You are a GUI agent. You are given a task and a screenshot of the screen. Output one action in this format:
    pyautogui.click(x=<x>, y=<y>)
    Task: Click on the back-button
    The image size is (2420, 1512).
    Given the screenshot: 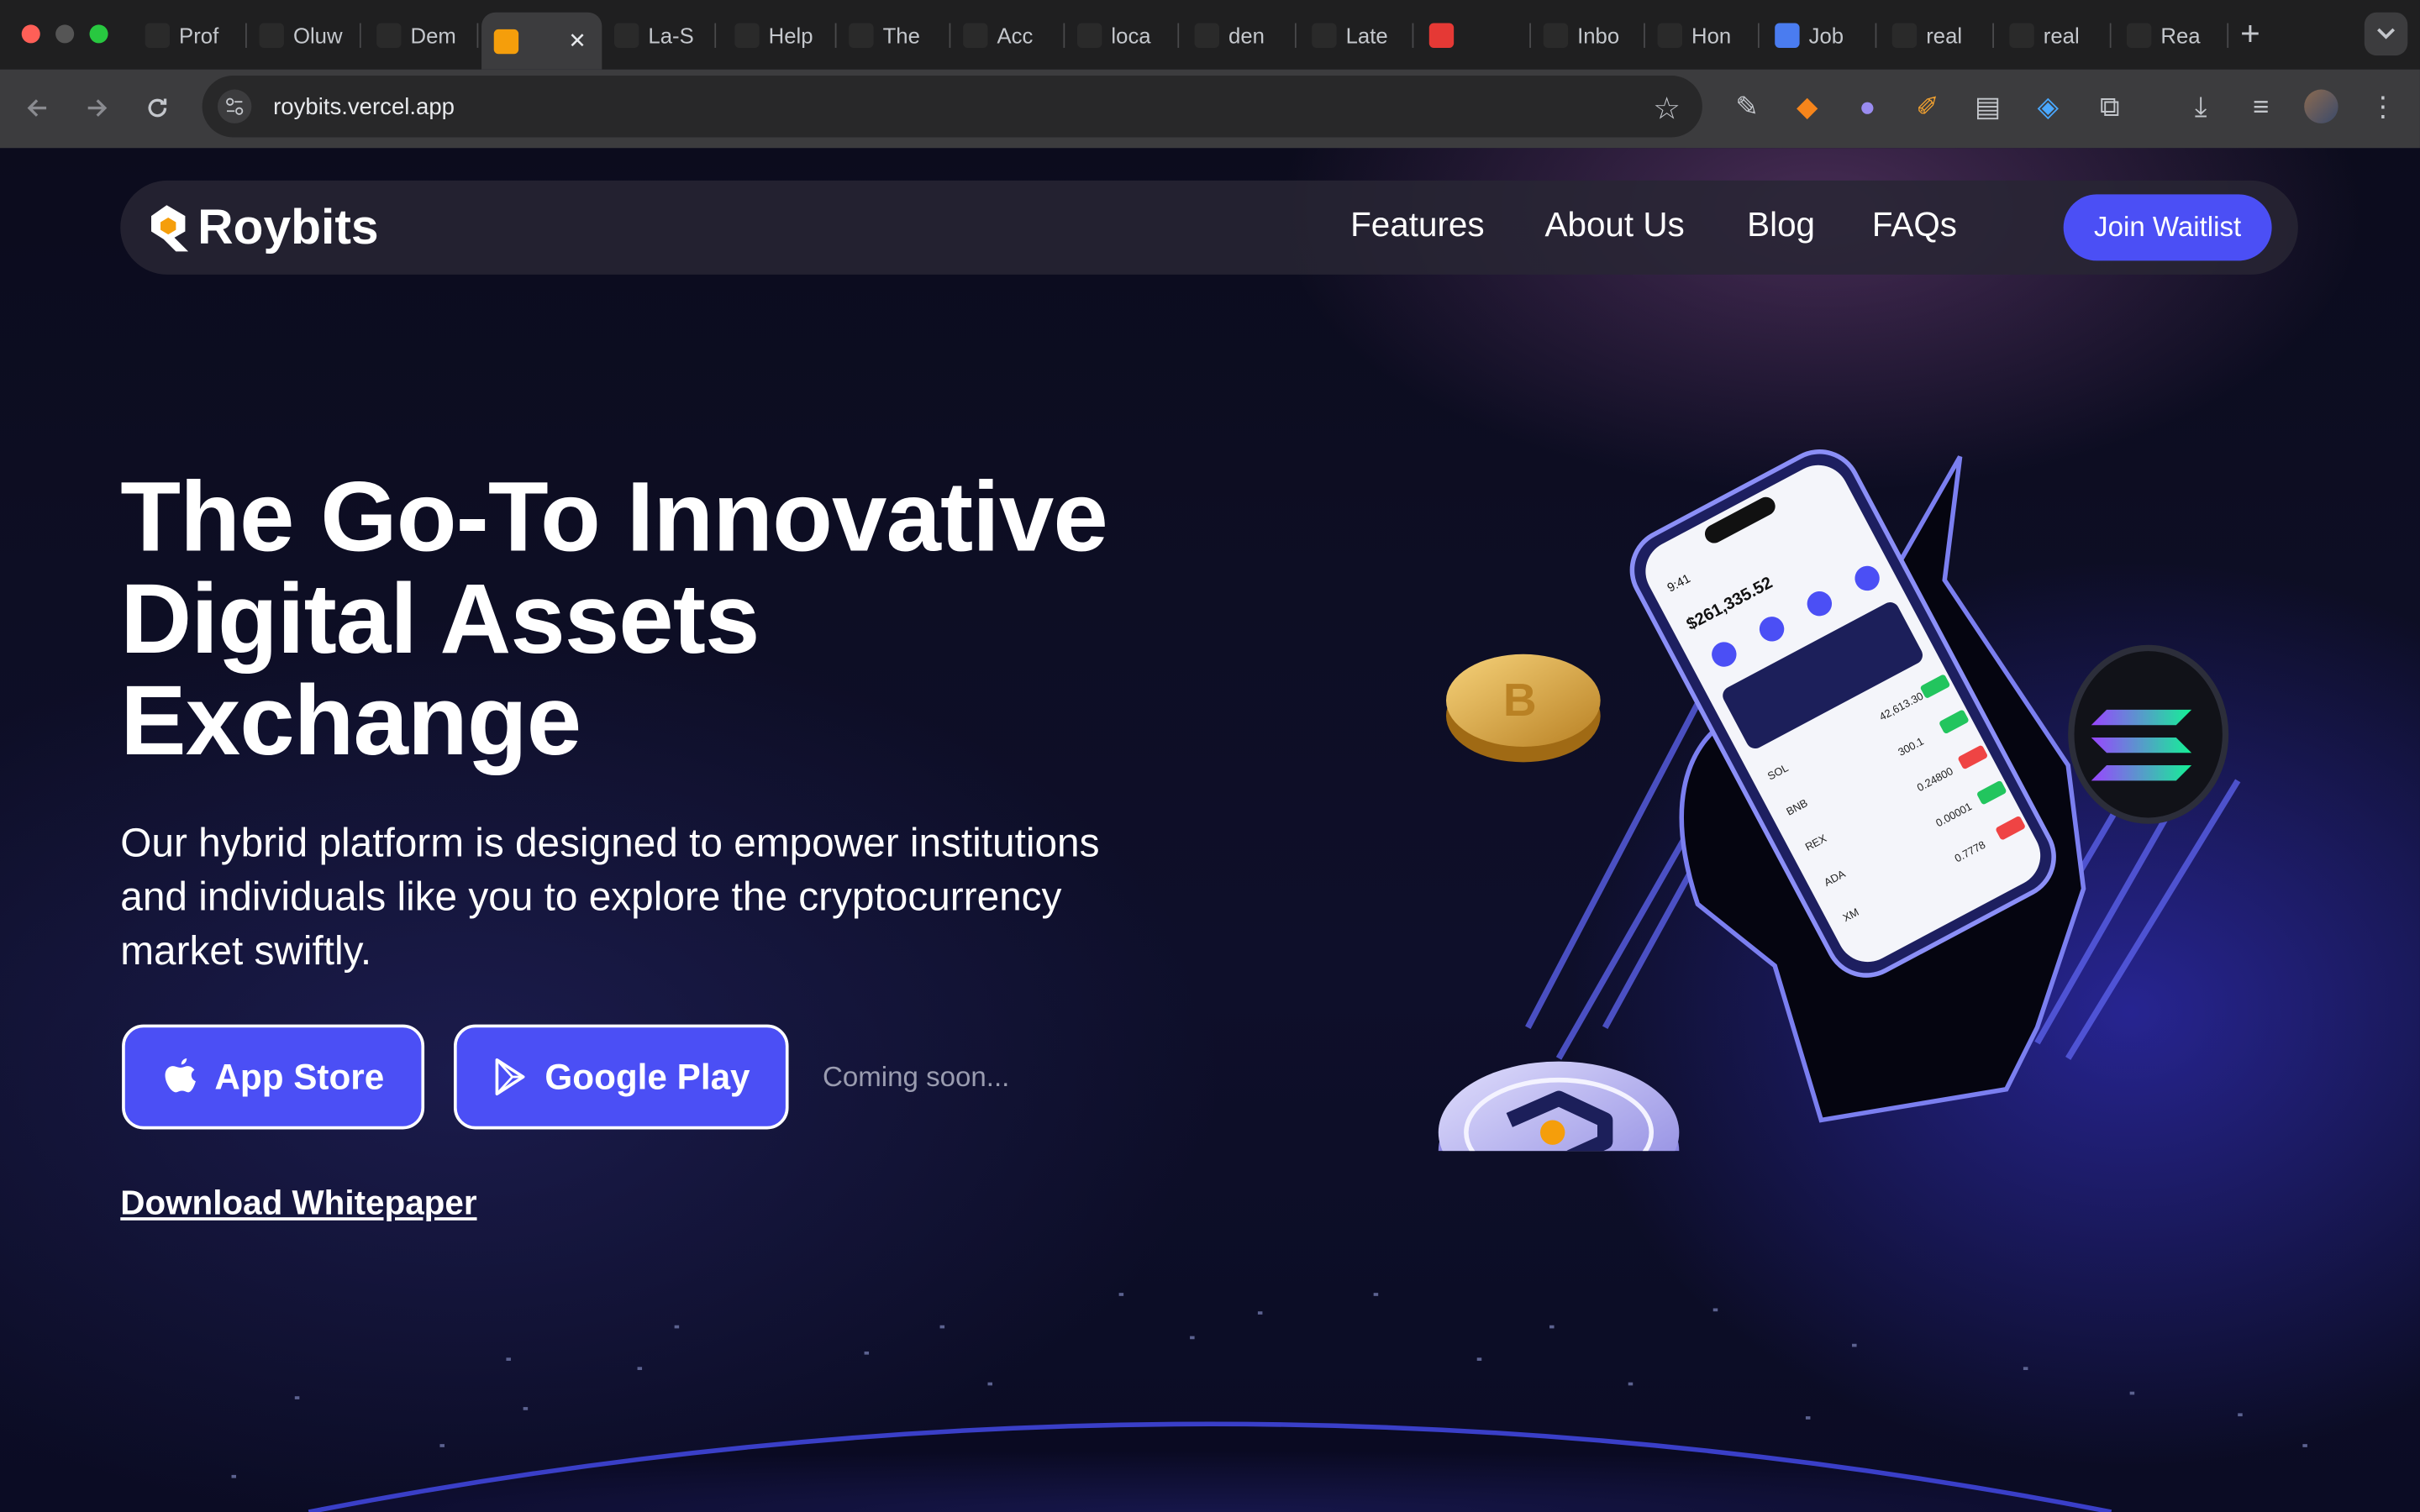 What is the action you would take?
    pyautogui.click(x=36, y=108)
    